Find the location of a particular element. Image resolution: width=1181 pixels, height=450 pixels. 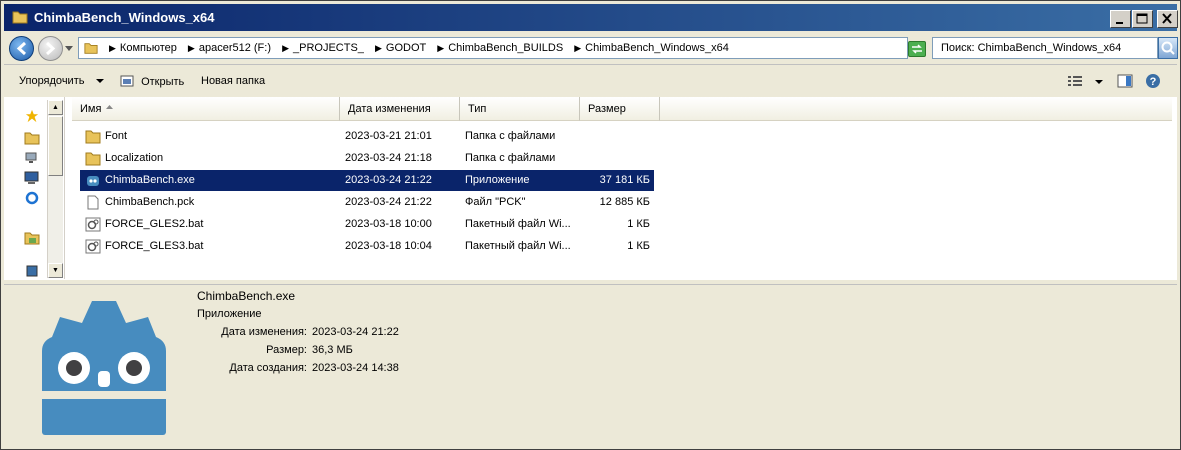

file-size: 1 КБ is located at coordinates (638, 224).